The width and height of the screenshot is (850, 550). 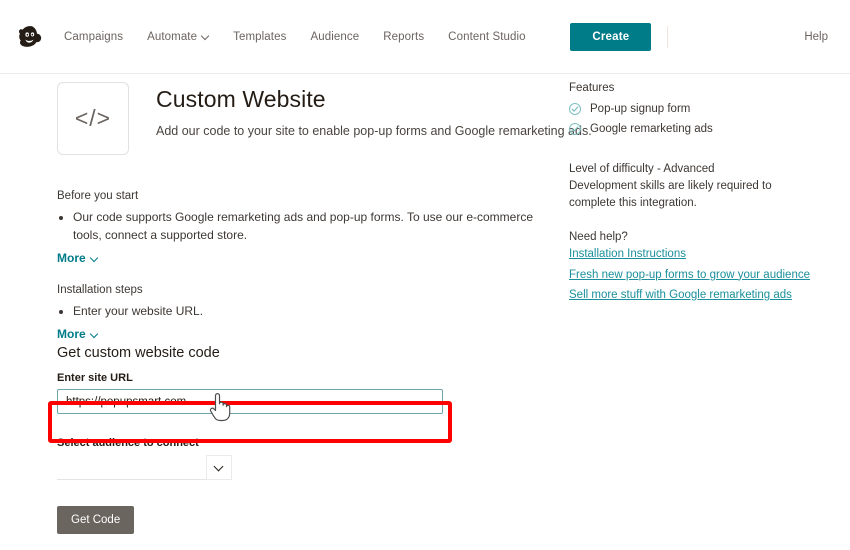 What do you see at coordinates (282, 458) in the screenshot?
I see `audience-field-group: Select audience to connect` at bounding box center [282, 458].